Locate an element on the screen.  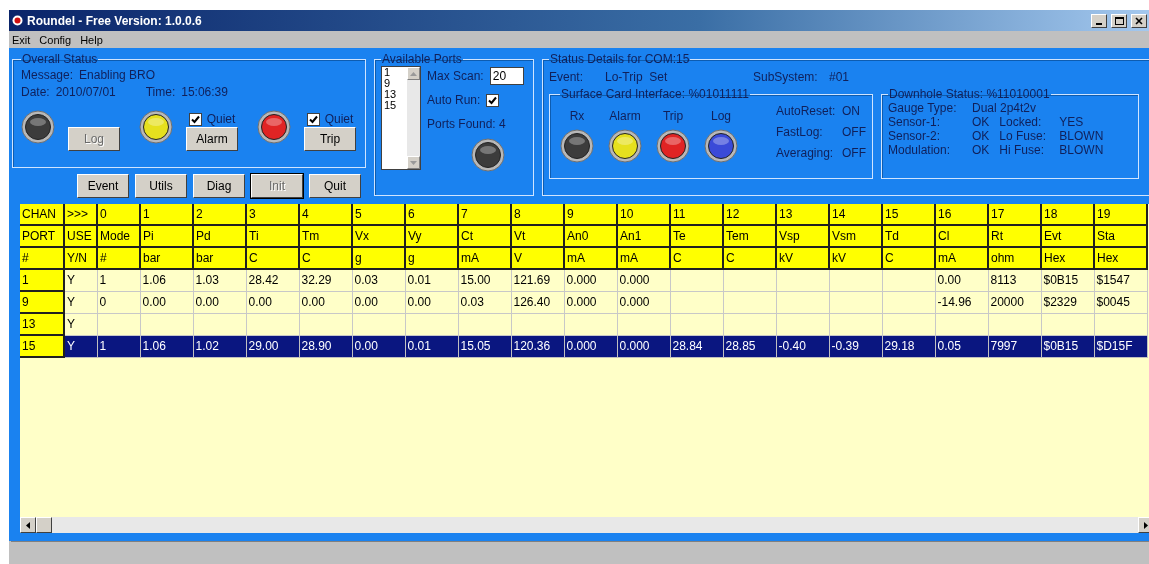
status-button: Alarm is located at coordinates (212, 139).